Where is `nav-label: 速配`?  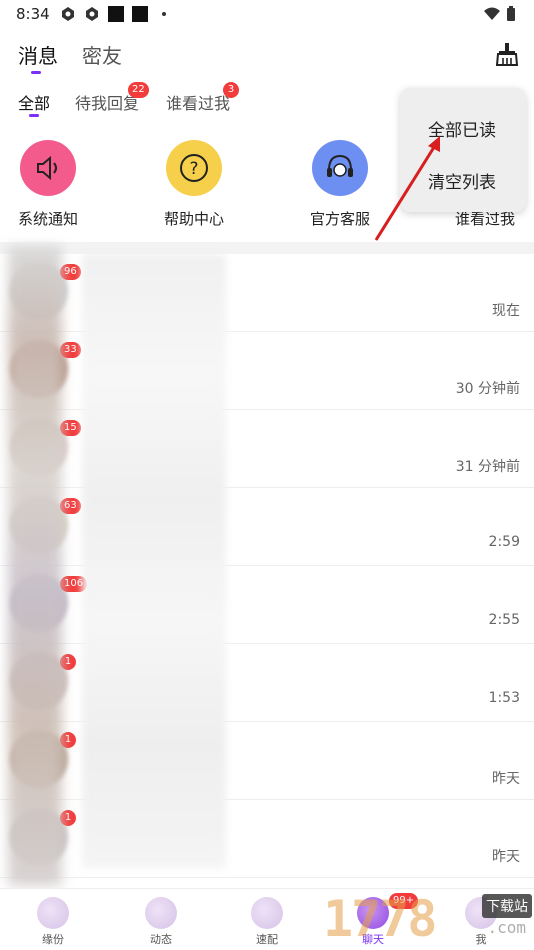
nav-label: 速配 is located at coordinates (267, 939).